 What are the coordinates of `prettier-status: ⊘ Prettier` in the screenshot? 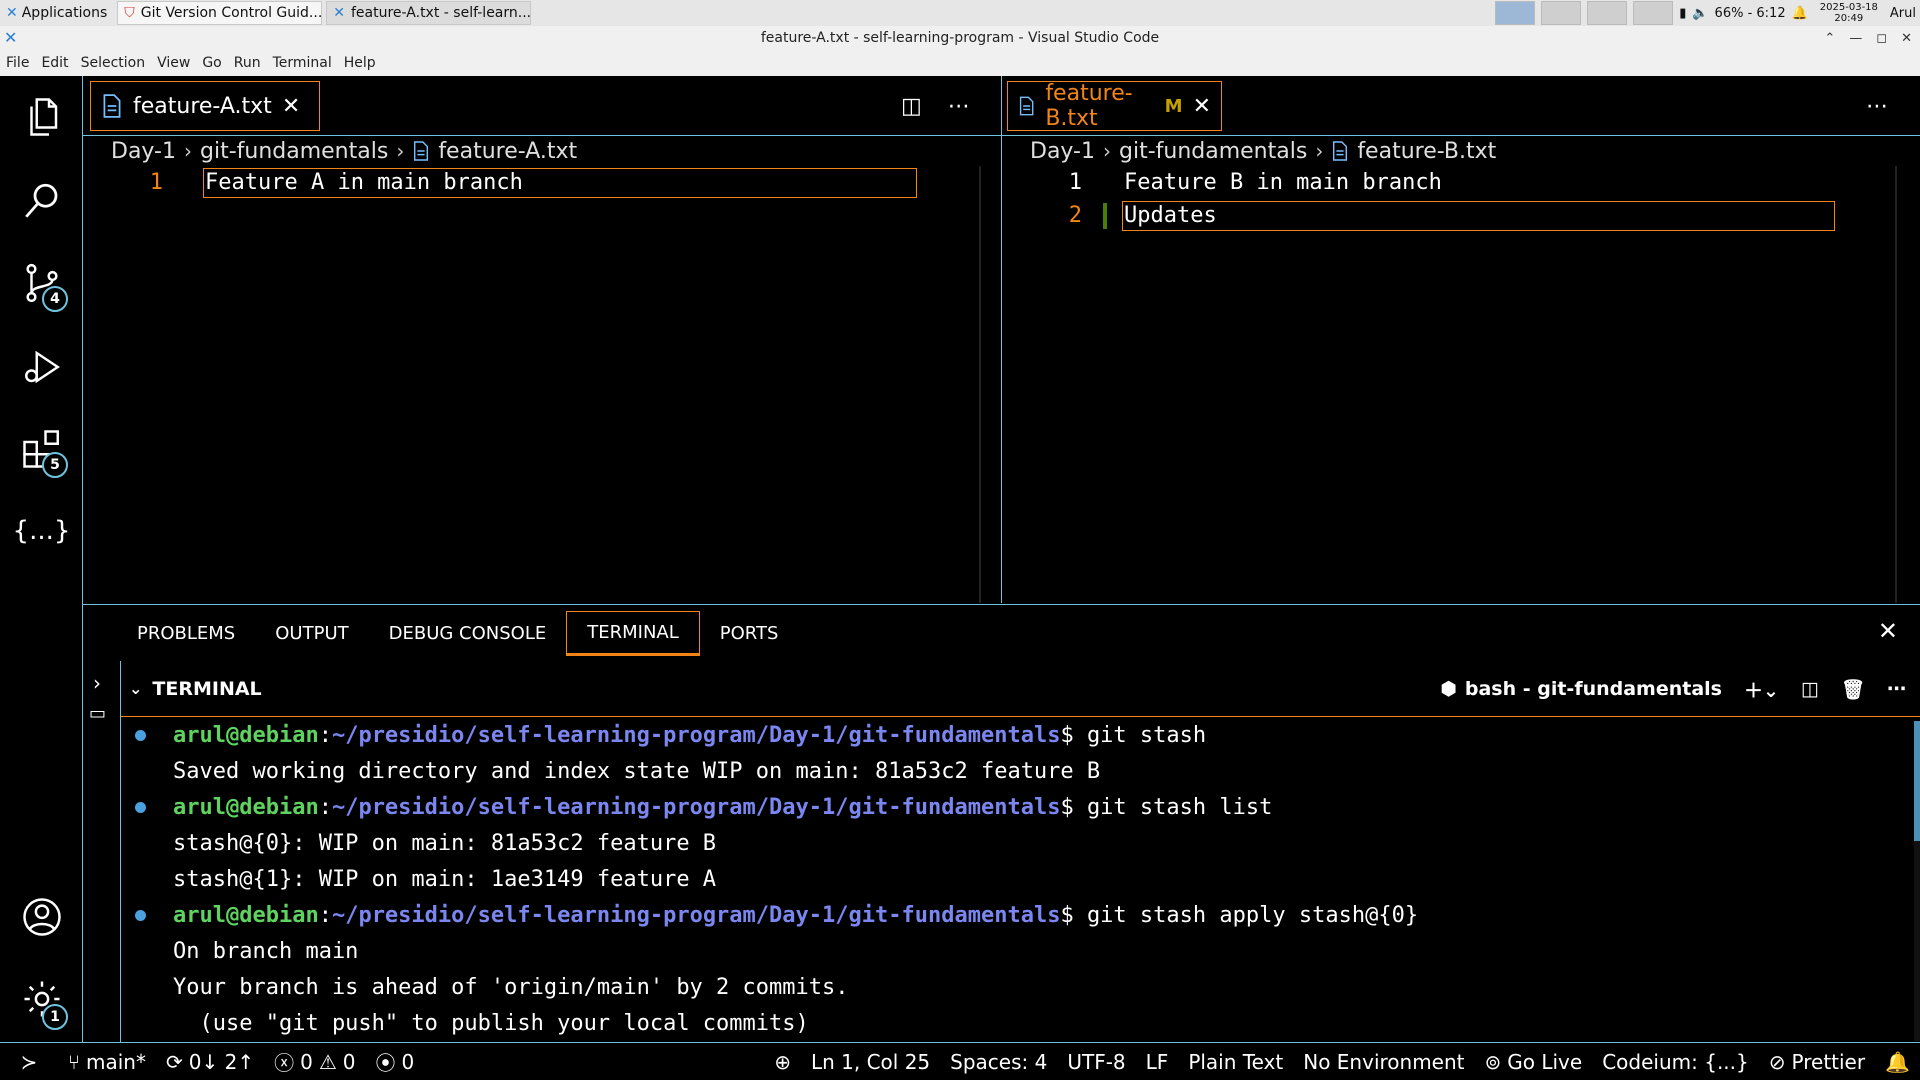 It's located at (1817, 1062).